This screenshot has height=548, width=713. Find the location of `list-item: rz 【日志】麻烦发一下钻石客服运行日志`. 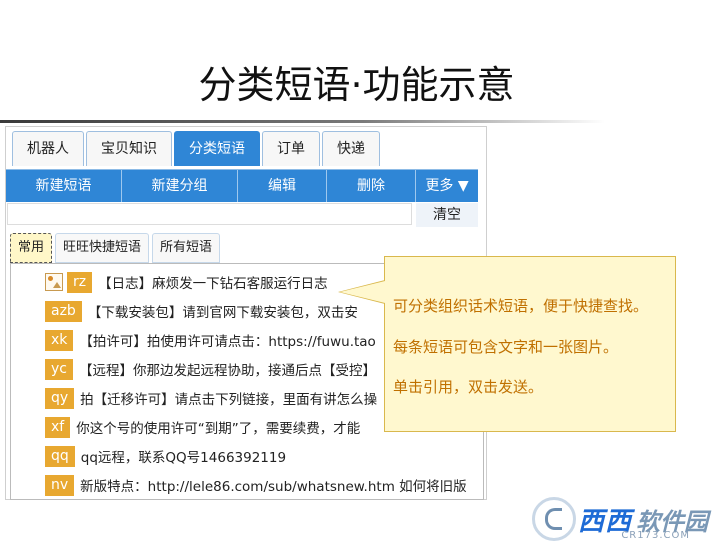

list-item: rz 【日志】麻烦发一下钻石客服运行日志 is located at coordinates (186, 282).